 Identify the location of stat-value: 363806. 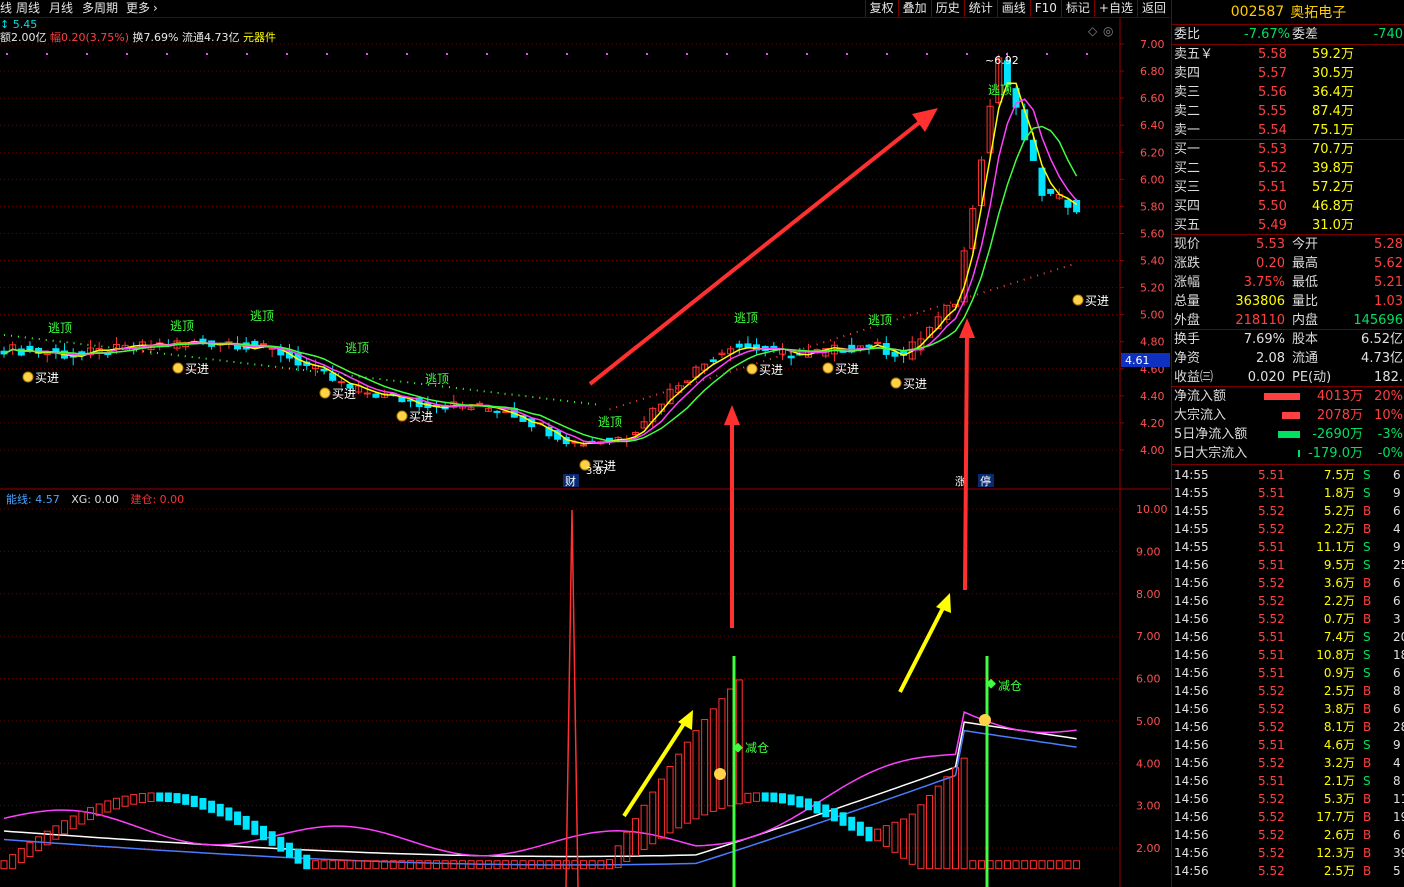
(1260, 301).